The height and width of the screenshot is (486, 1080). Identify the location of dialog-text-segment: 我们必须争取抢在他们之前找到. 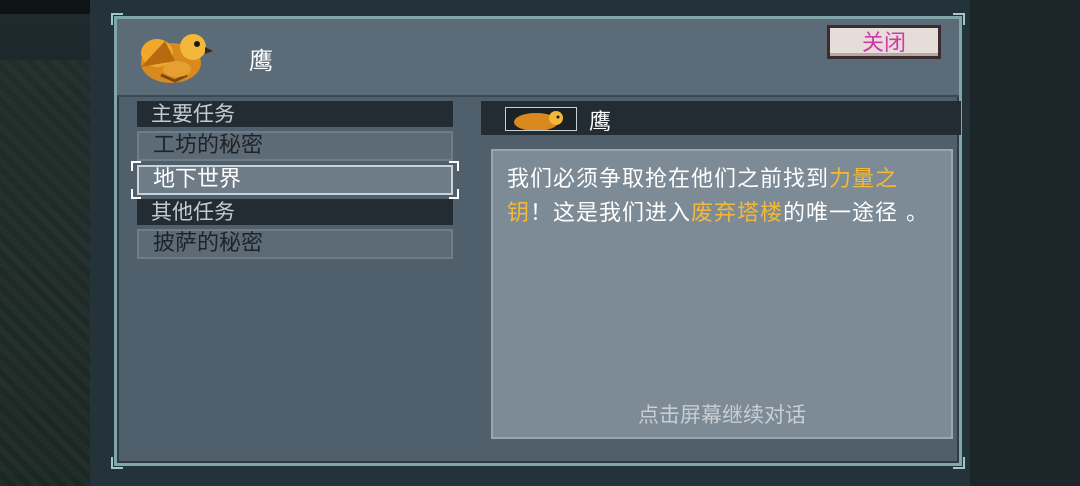
(668, 179).